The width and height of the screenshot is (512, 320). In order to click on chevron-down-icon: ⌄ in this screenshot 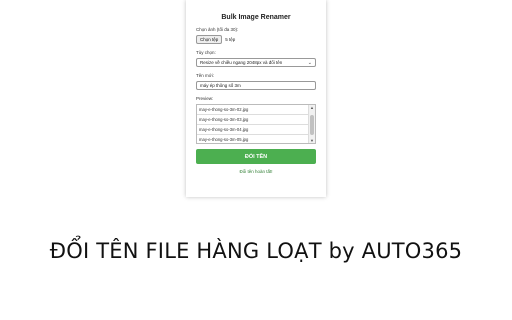, I will do `click(309, 62)`.